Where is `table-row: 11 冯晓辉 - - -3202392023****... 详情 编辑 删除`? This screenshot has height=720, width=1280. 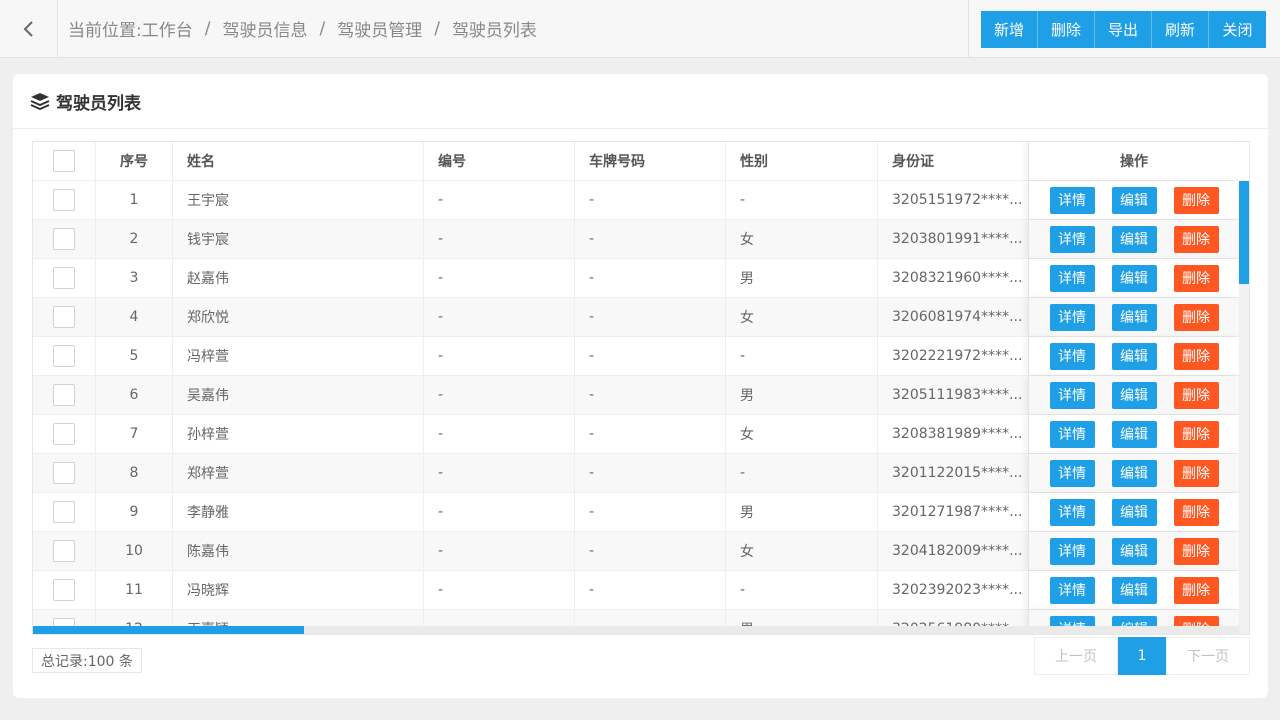 table-row: 11 冯晓辉 - - -3202392023****... 详情 编辑 删除 is located at coordinates (636, 590).